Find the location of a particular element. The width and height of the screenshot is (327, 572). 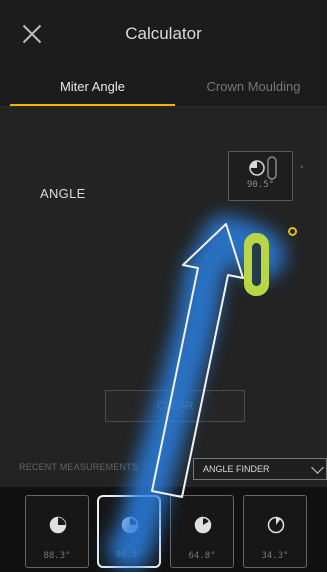

level-bubble-inner is located at coordinates (256, 264).